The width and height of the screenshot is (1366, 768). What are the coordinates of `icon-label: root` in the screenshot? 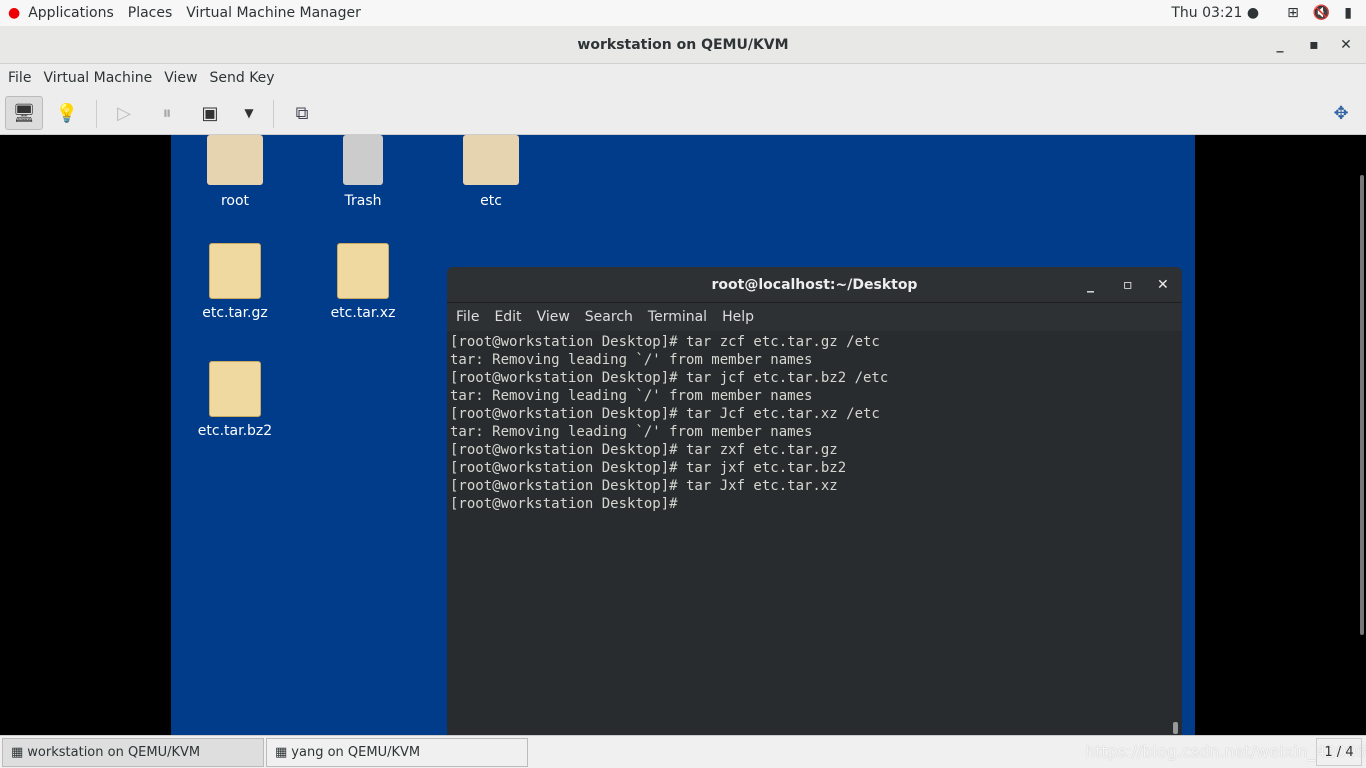 It's located at (235, 201).